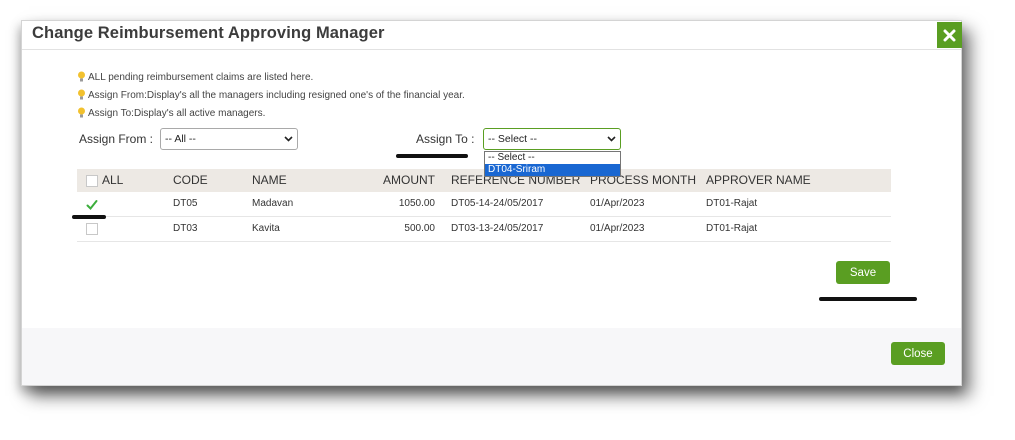 This screenshot has height=440, width=1015. What do you see at coordinates (758, 180) in the screenshot?
I see `header-approver: APPROVER NAME` at bounding box center [758, 180].